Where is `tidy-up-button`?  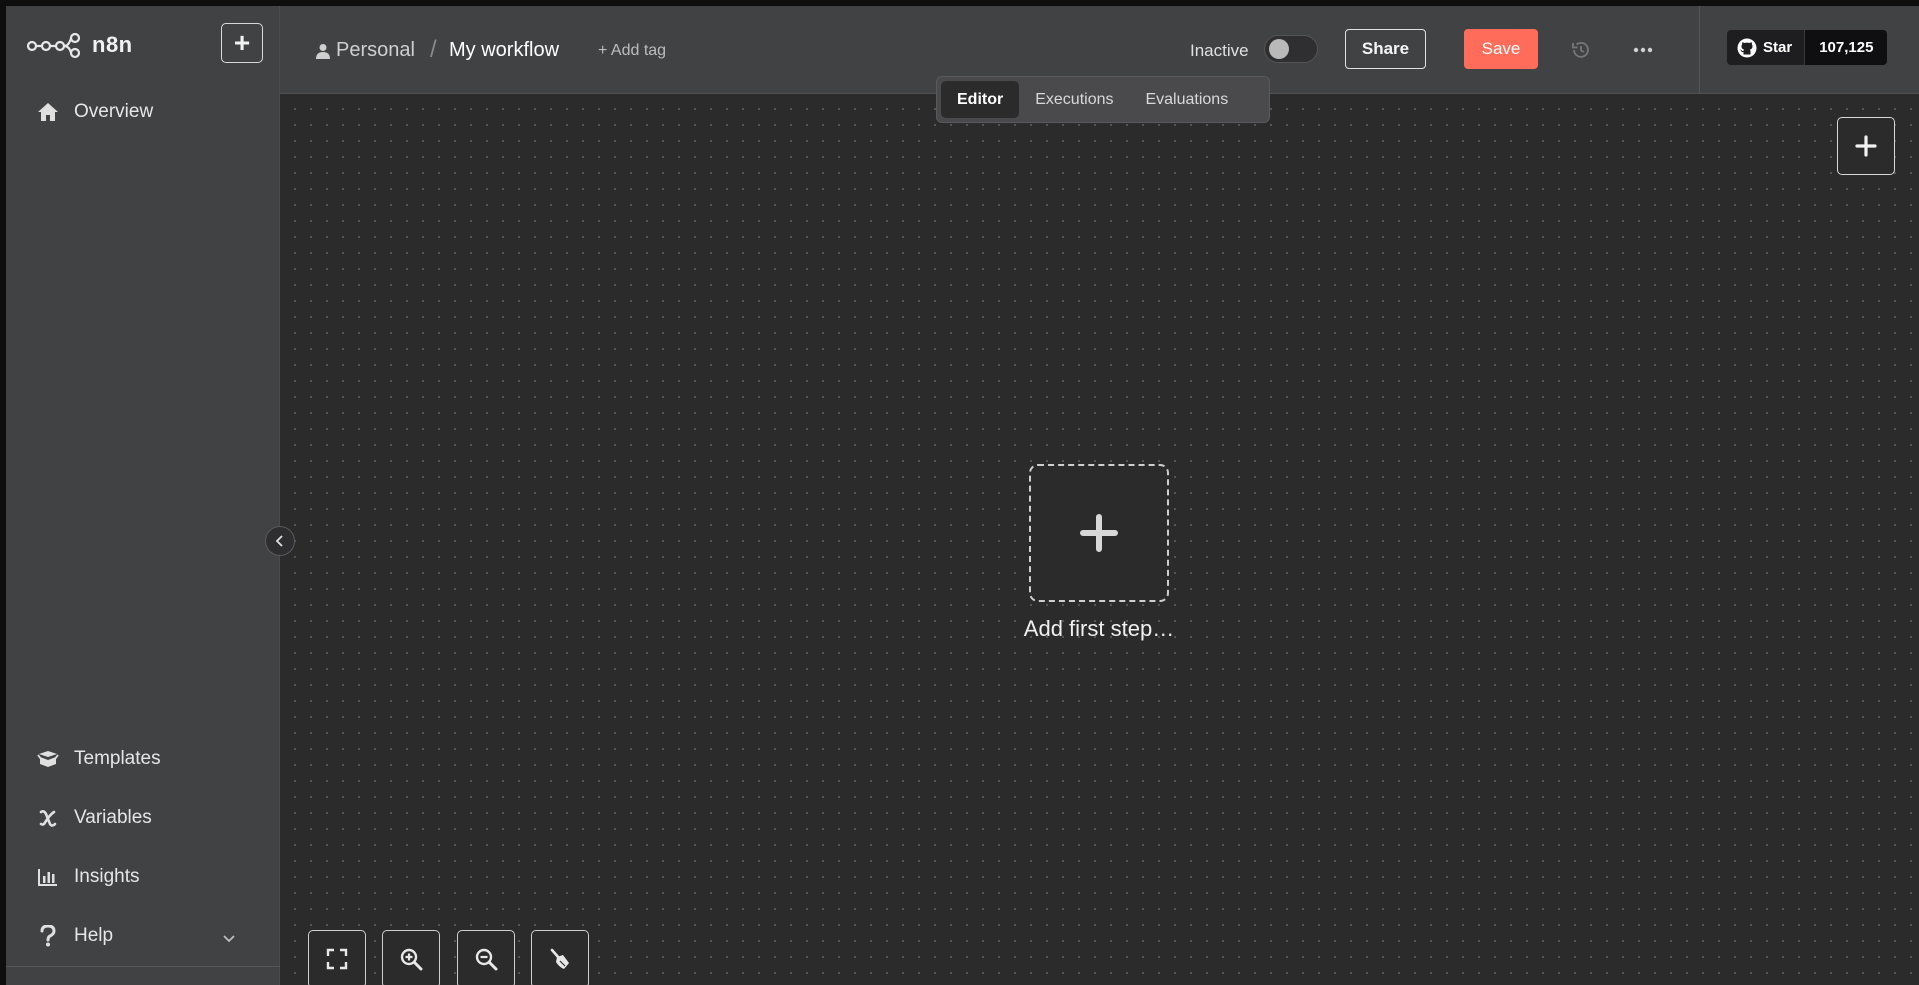
tidy-up-button is located at coordinates (560, 957).